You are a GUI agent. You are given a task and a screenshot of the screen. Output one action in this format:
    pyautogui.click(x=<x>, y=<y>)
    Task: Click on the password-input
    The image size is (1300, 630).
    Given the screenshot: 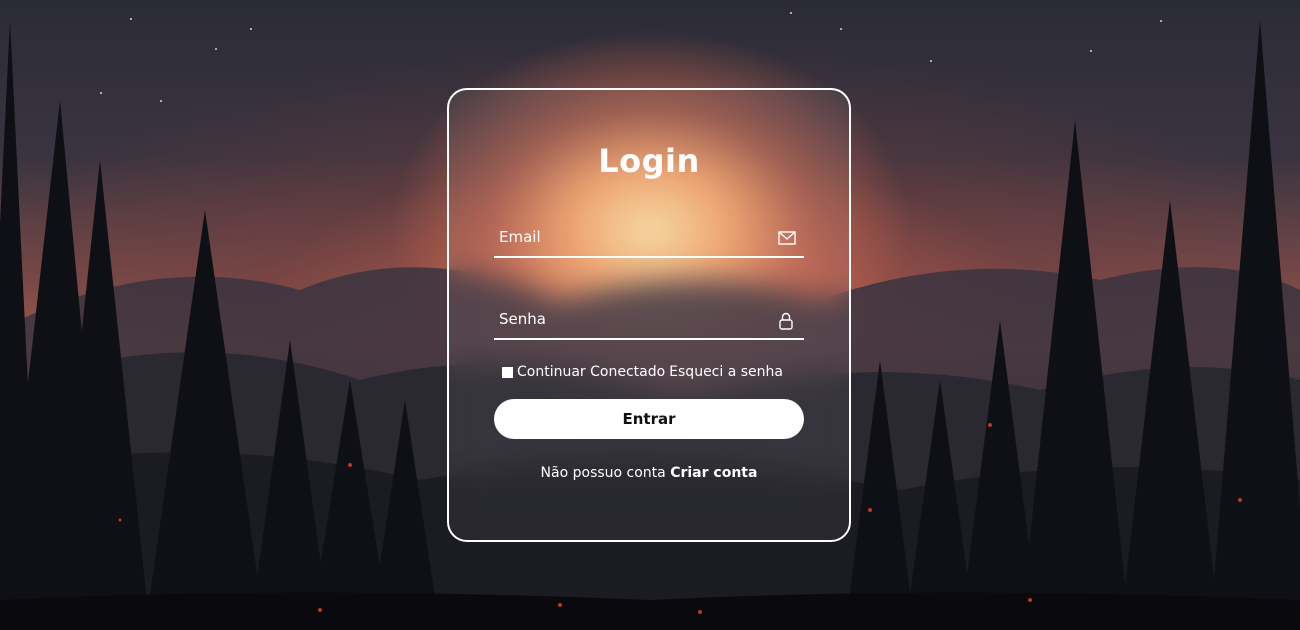 What is the action you would take?
    pyautogui.click(x=649, y=323)
    